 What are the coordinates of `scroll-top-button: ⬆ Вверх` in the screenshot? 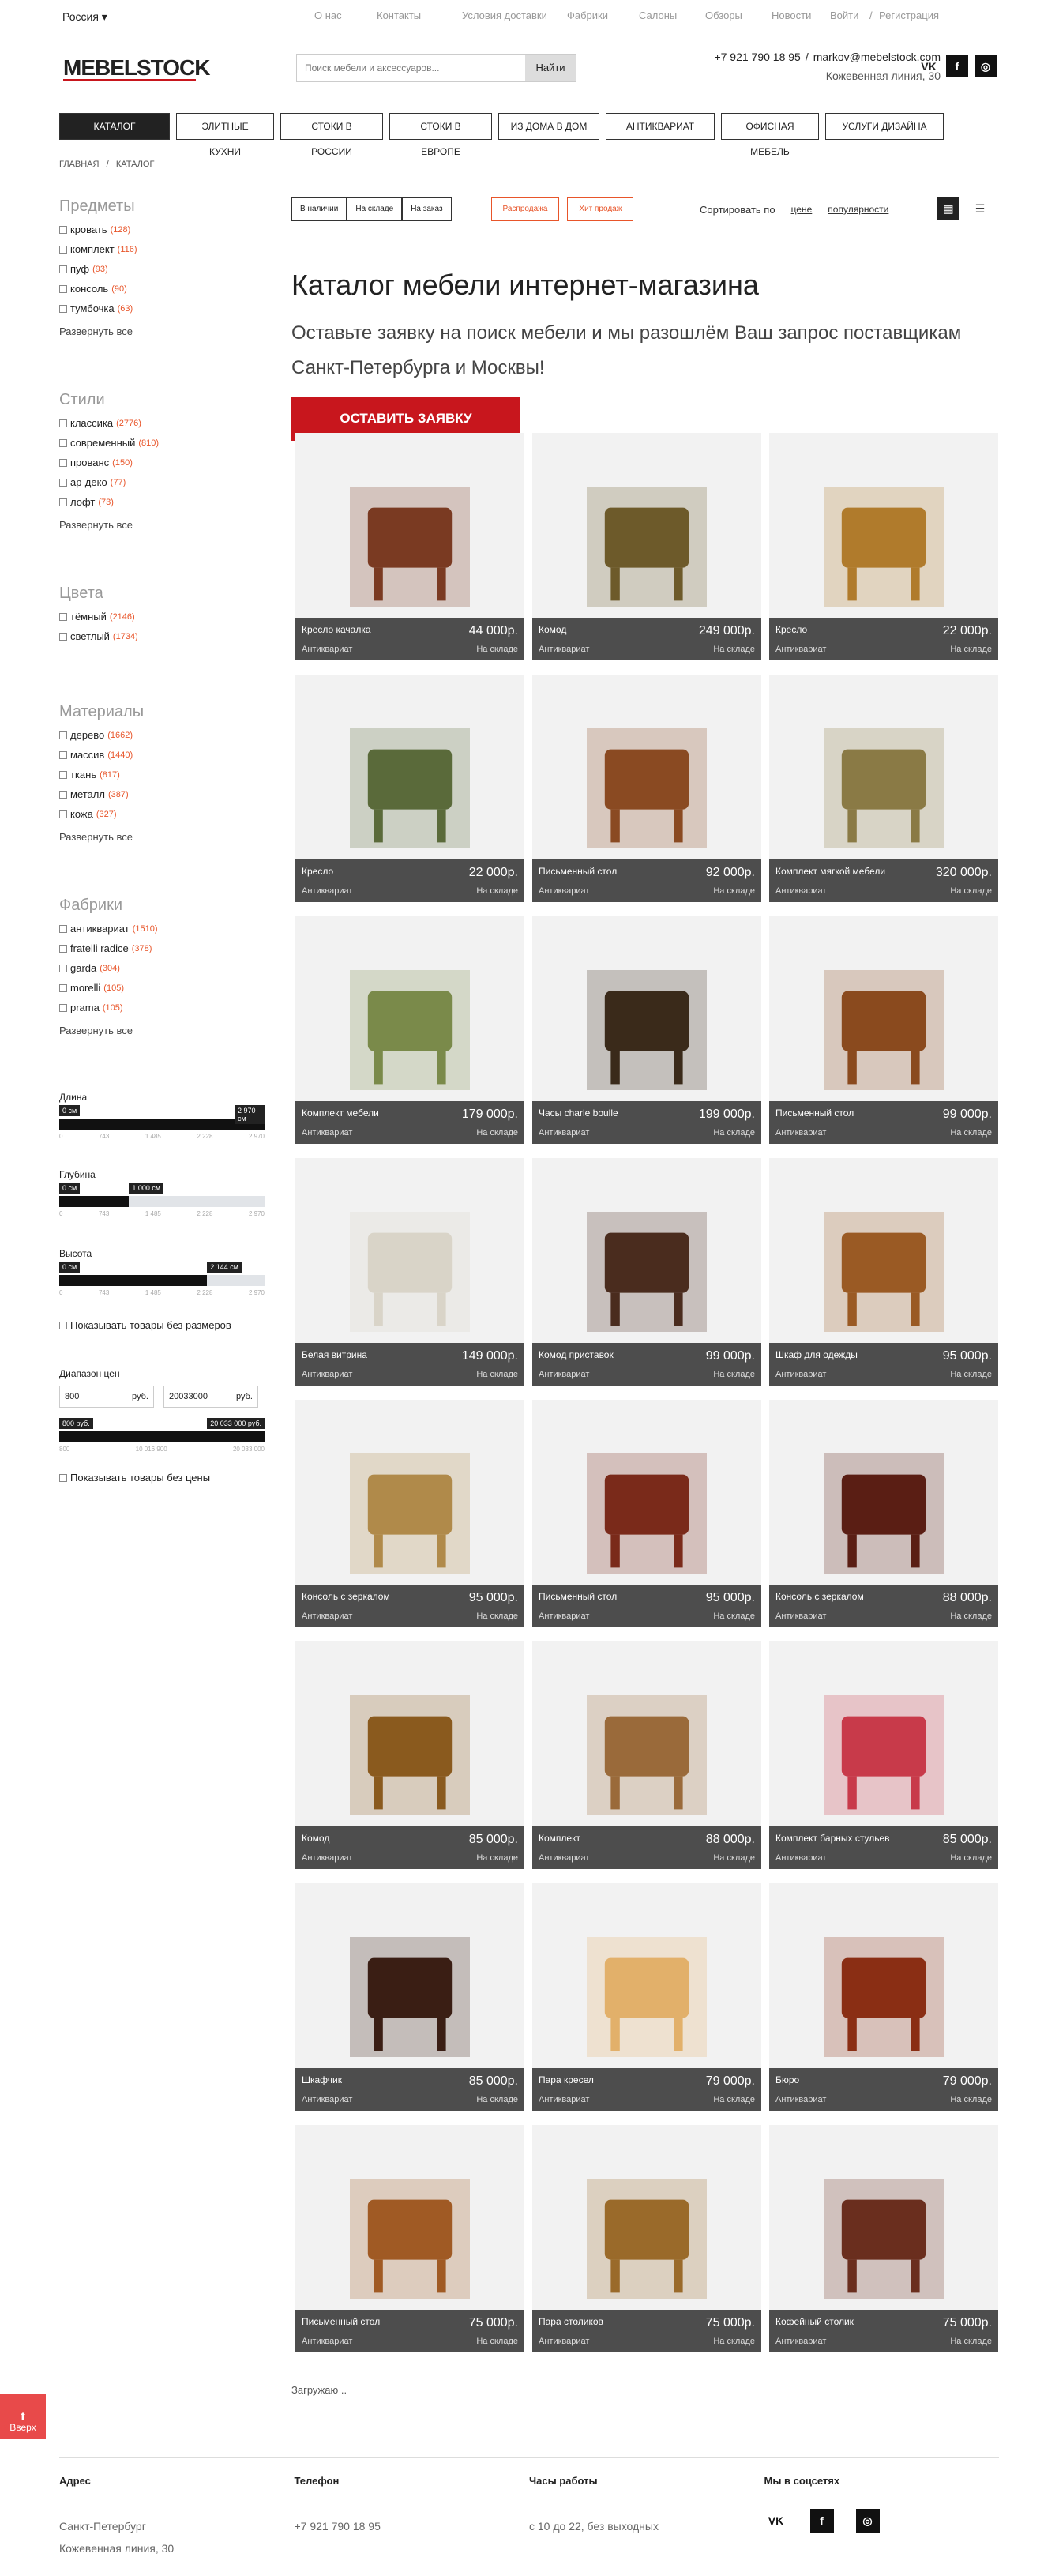 It's located at (23, 2417).